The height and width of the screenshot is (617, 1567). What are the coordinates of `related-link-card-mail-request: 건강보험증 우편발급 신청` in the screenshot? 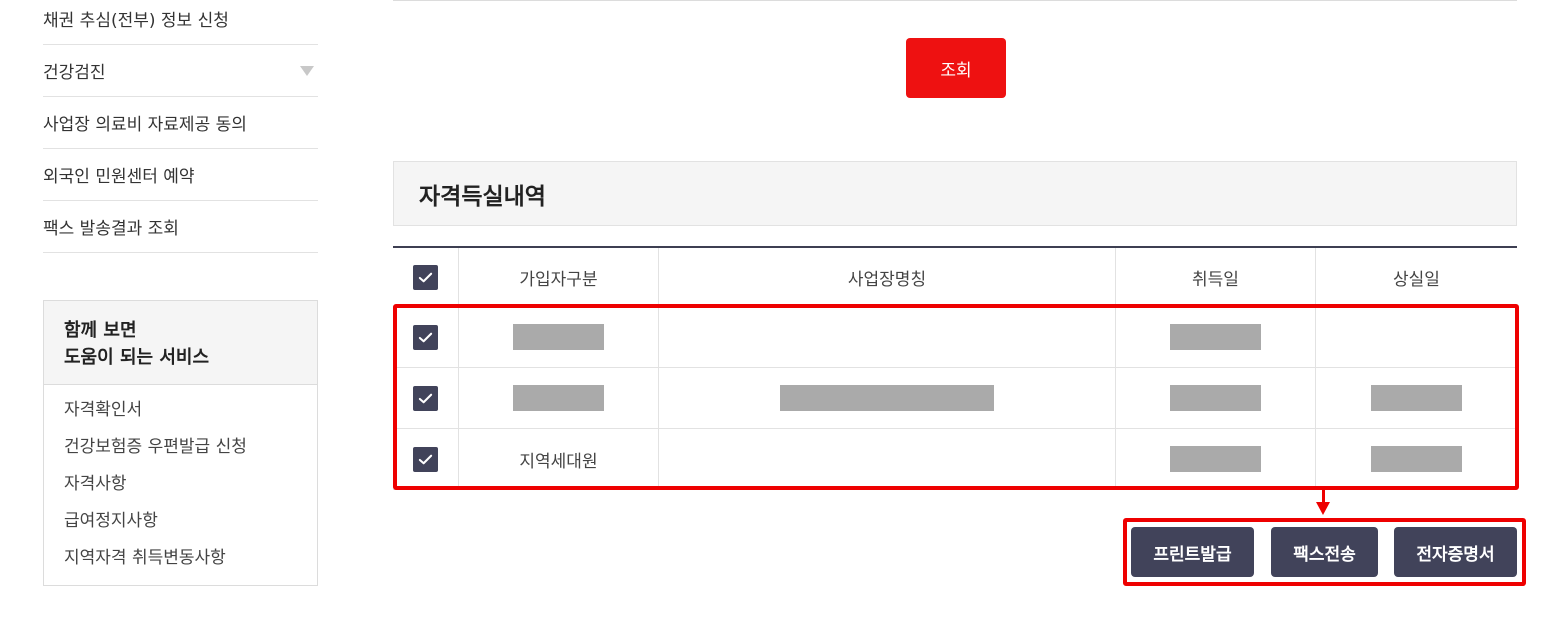 It's located at (180, 450).